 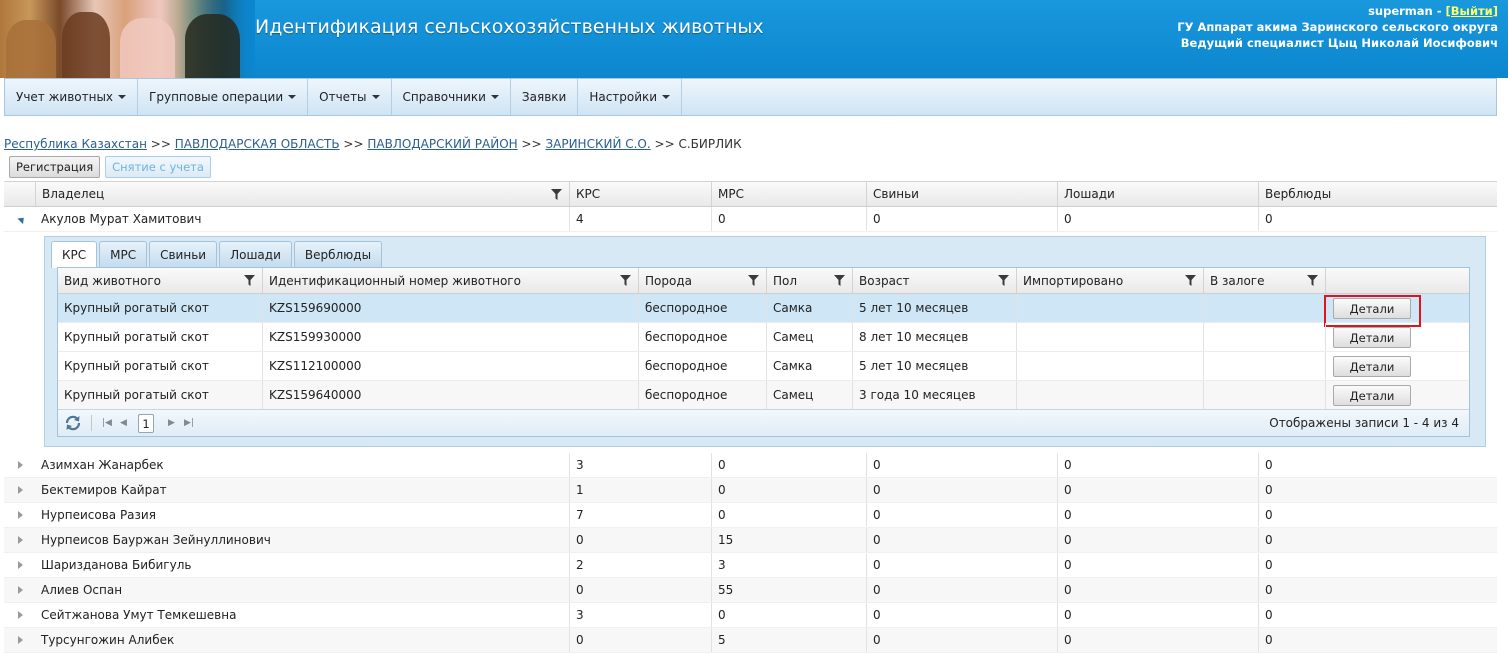 I want to click on column-header-mrs: МРС, so click(x=788, y=194).